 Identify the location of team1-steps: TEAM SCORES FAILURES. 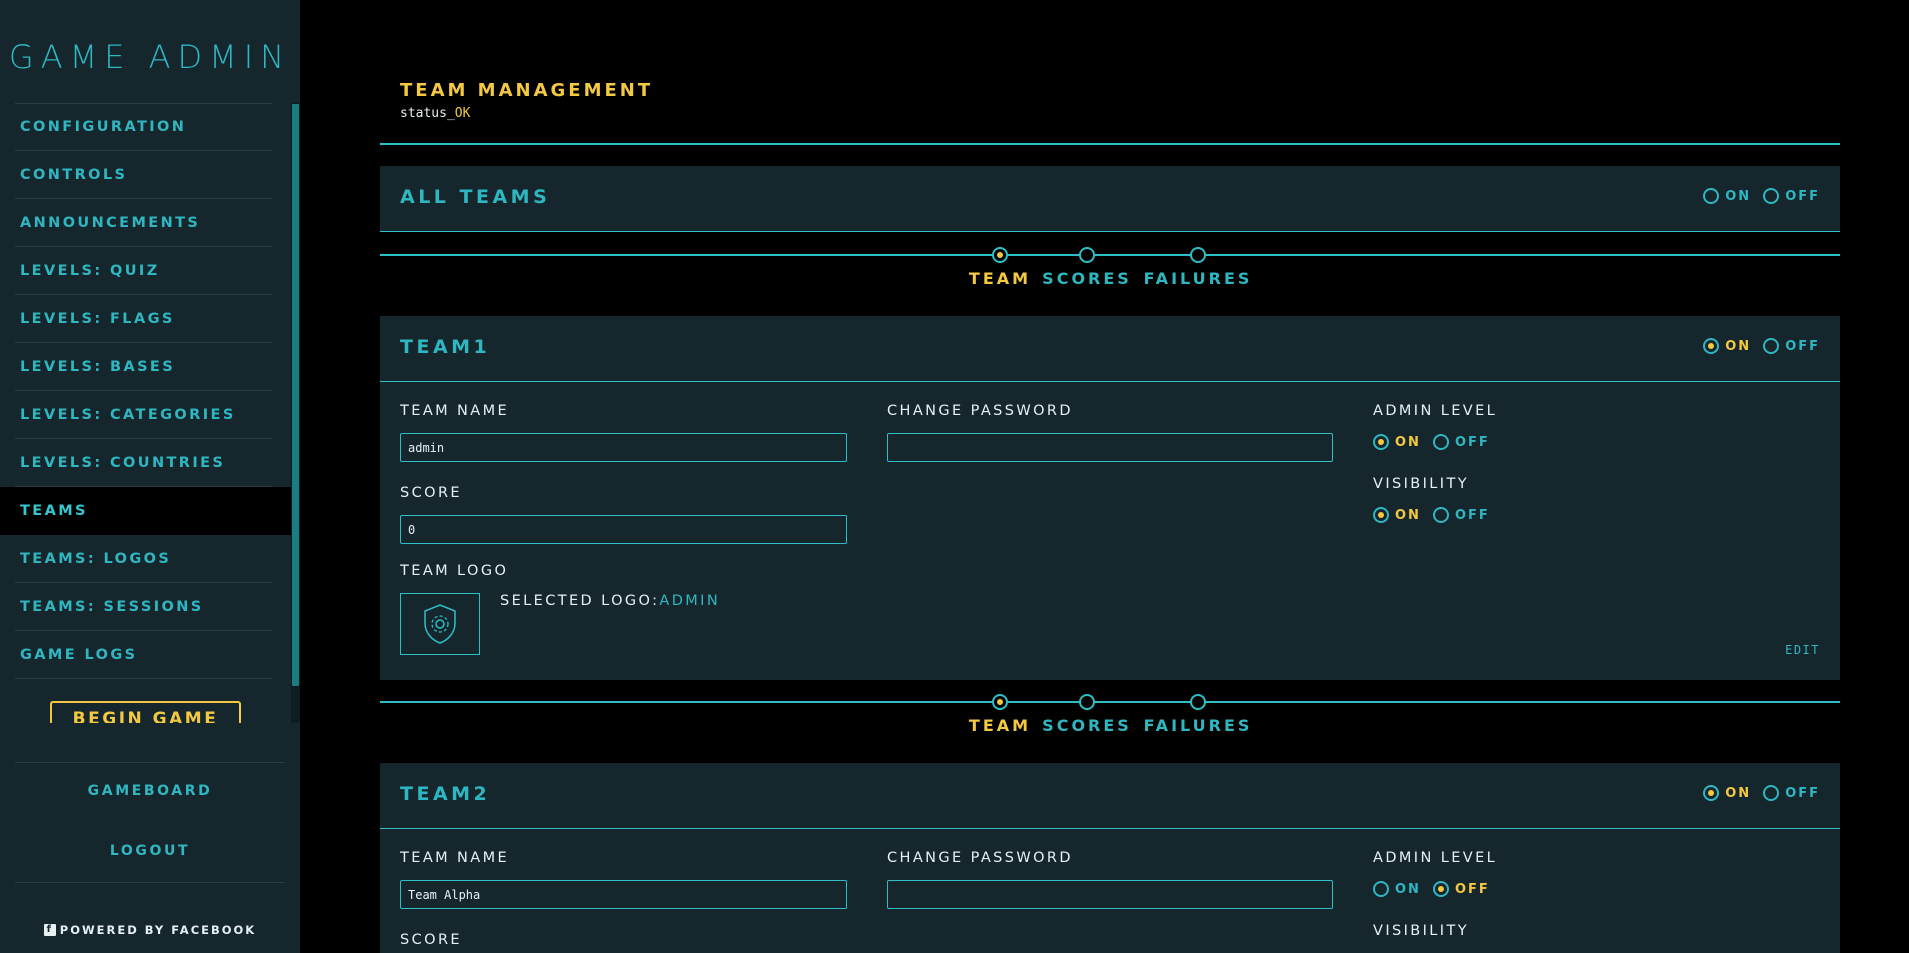
(1110, 270).